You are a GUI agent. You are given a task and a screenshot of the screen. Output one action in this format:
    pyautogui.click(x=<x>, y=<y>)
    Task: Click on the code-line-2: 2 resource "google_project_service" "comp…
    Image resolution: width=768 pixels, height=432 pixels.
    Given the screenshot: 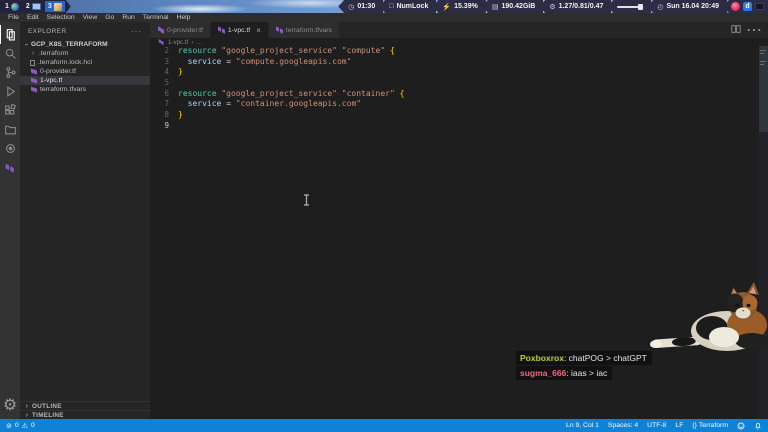 What is the action you would take?
    pyautogui.click(x=459, y=51)
    